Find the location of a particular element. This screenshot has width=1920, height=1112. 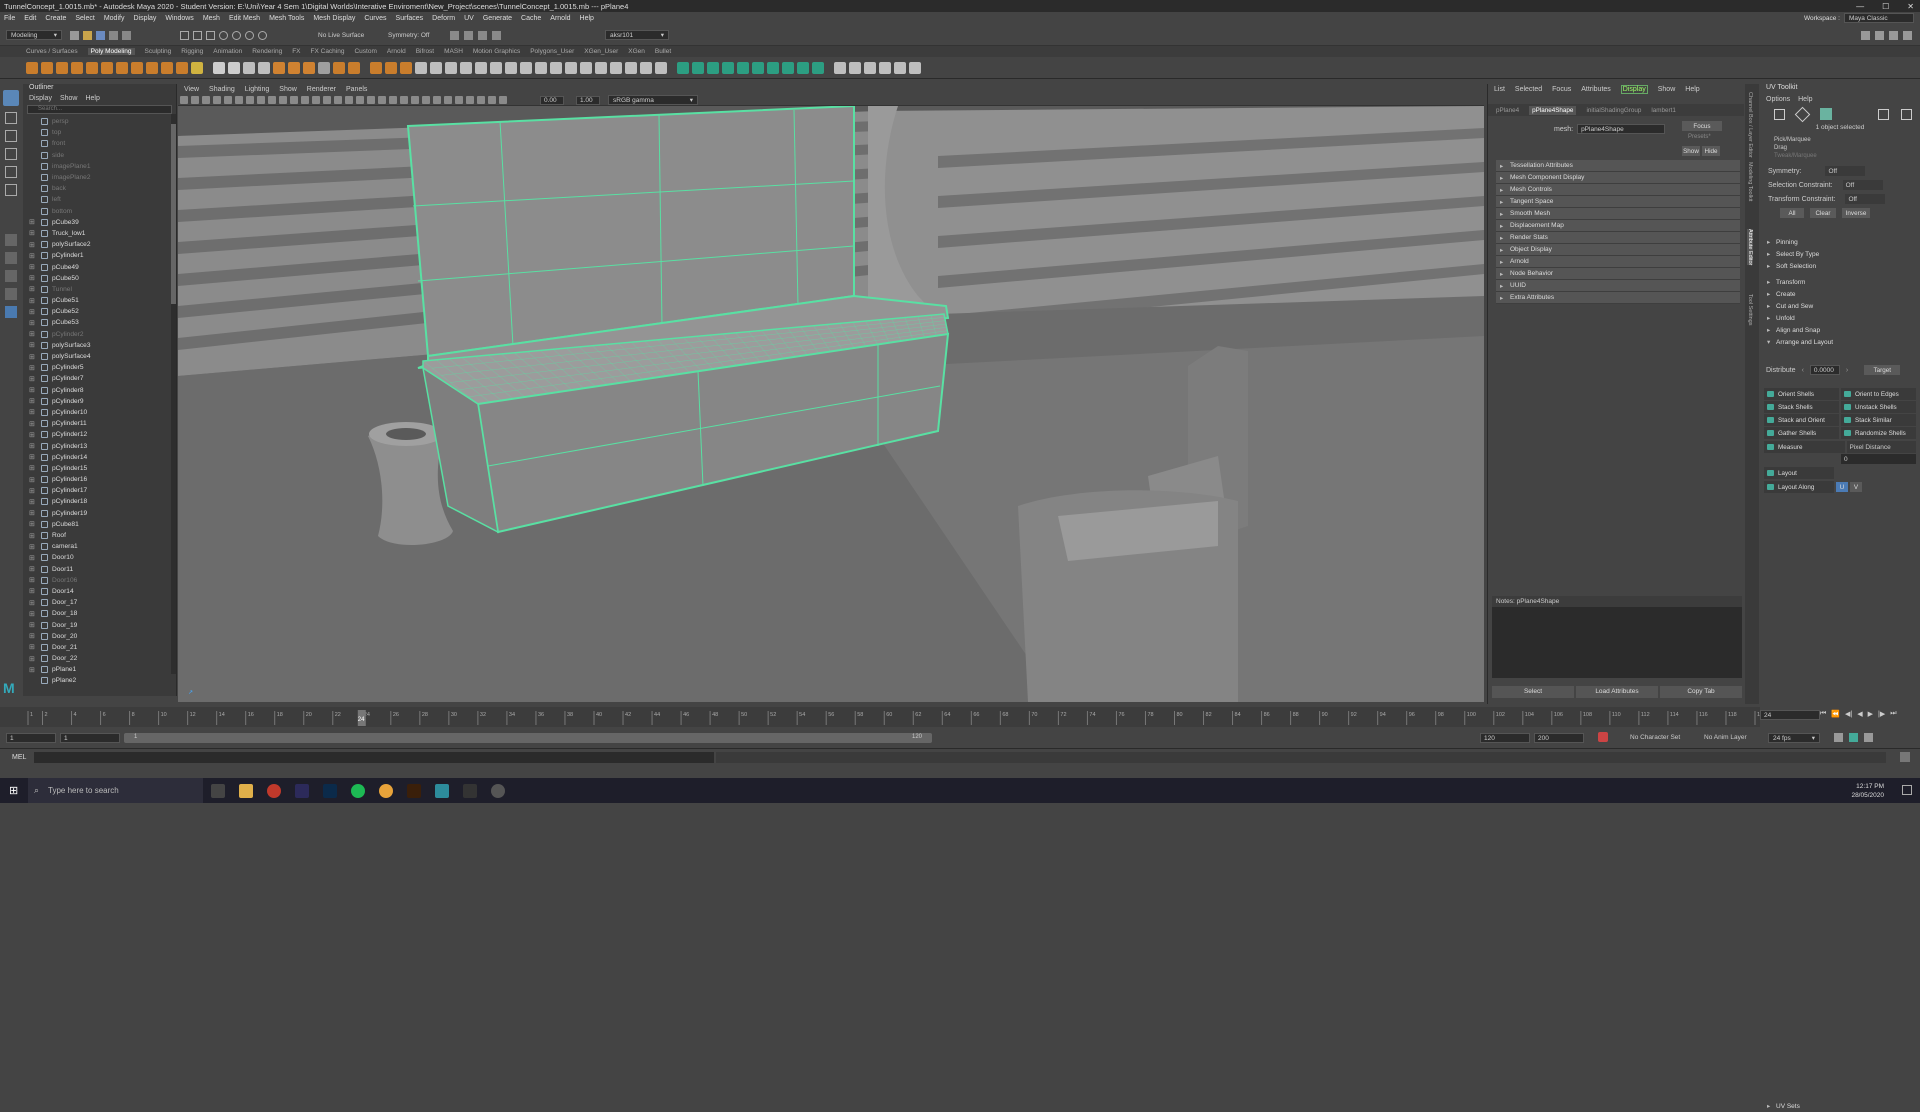

shelf-relax-icon is located at coordinates (661, 68).